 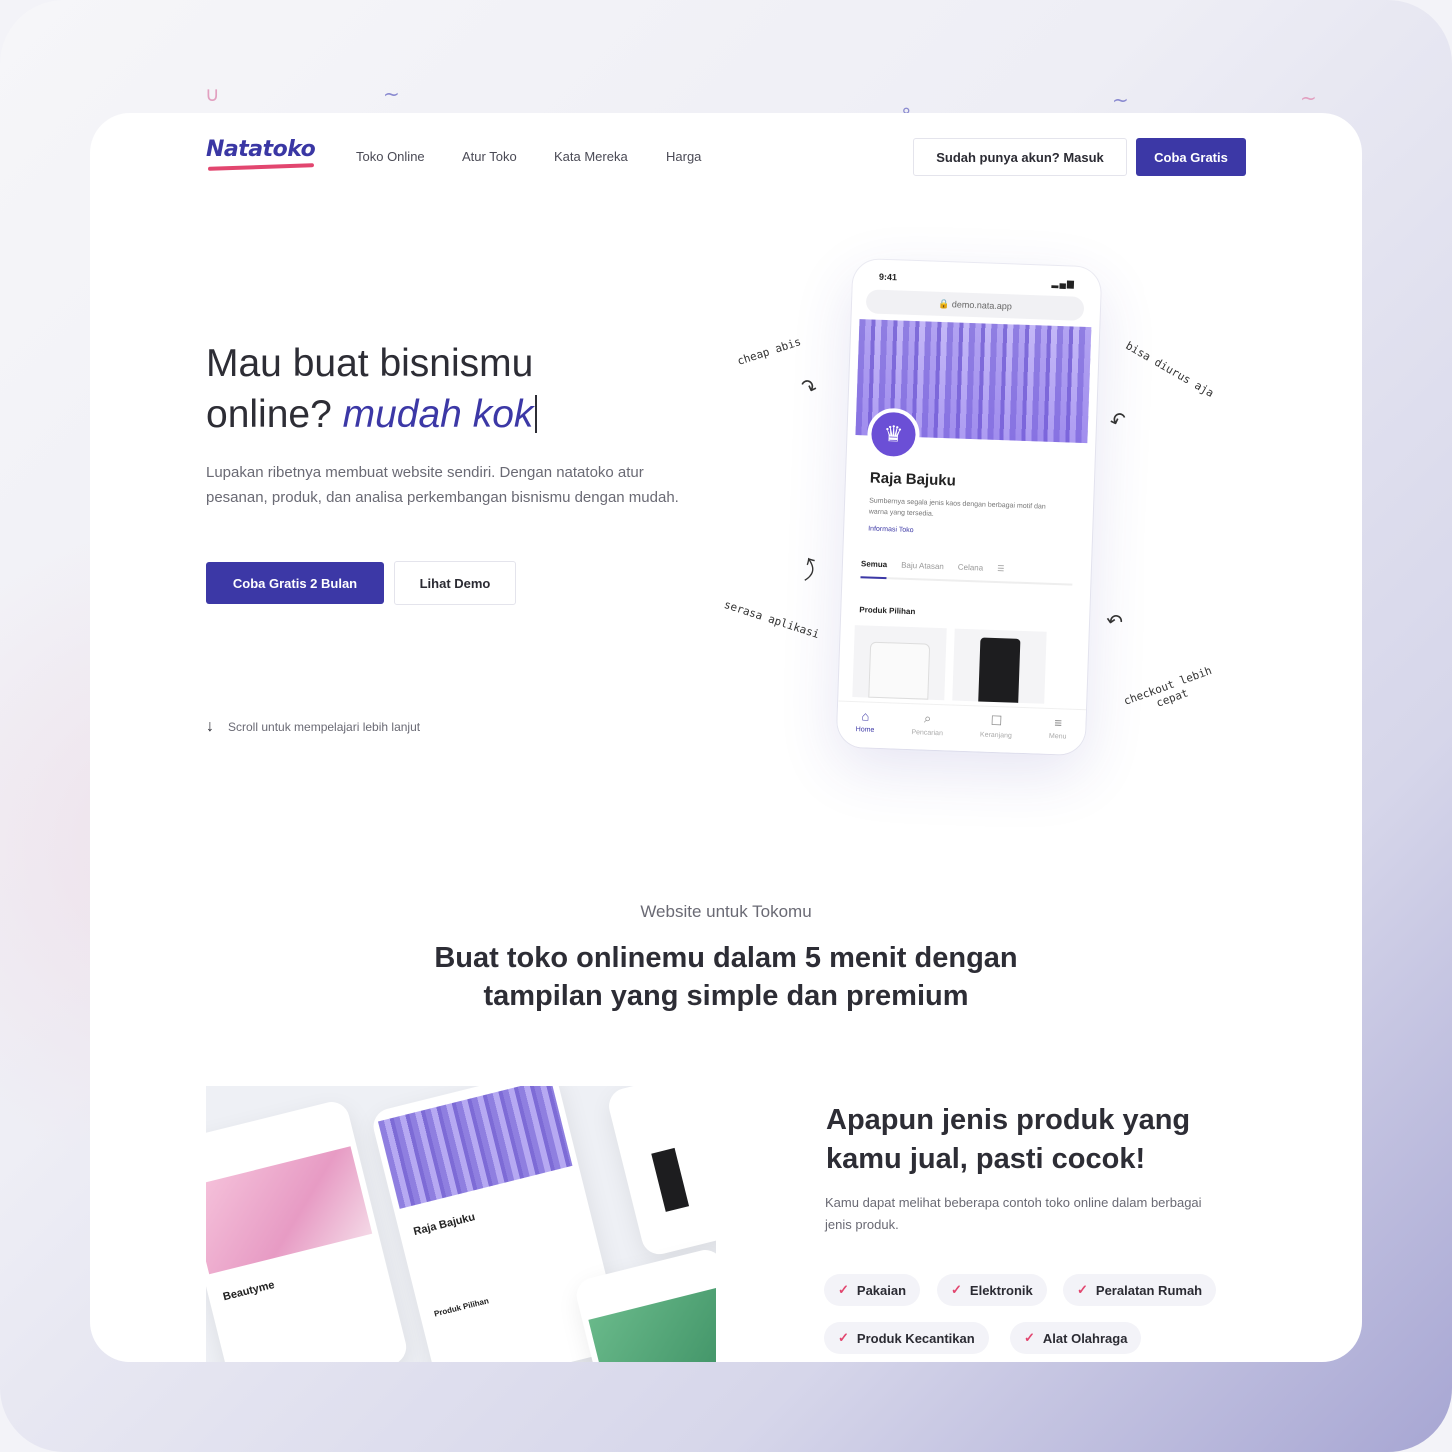 What do you see at coordinates (261, 167) in the screenshot?
I see `logo-underline` at bounding box center [261, 167].